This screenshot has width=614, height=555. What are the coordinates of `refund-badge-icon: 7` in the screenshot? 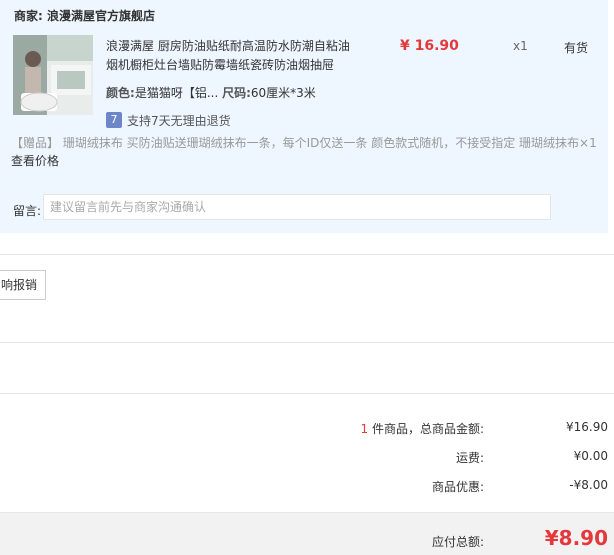 It's located at (114, 120).